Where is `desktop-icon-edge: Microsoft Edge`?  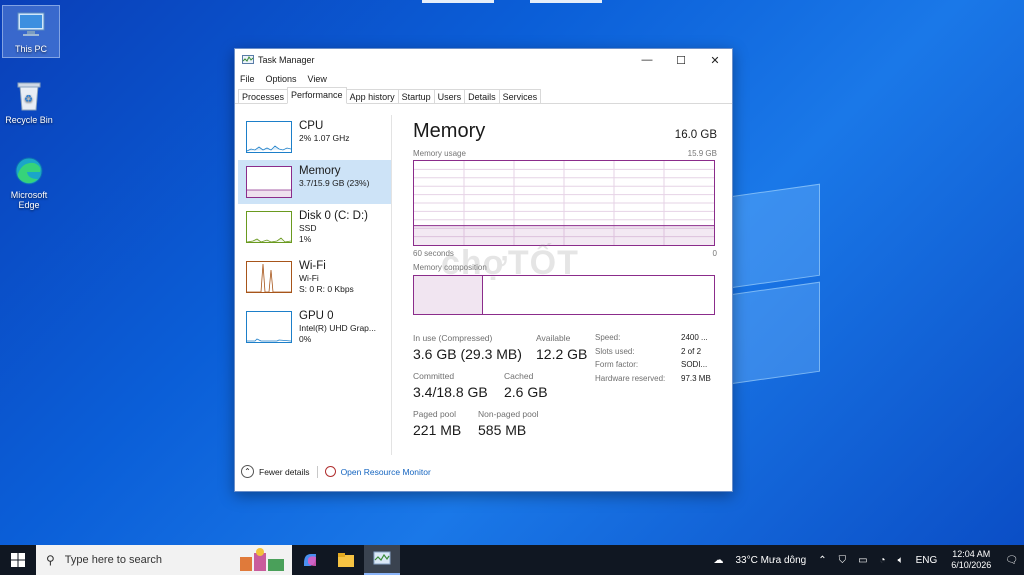
desktop-icon-edge: Microsoft Edge is located at coordinates (29, 182).